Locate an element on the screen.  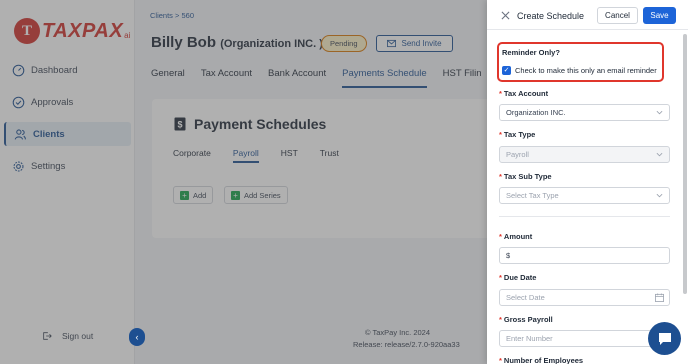
collapse-sidebar-button: ‹ is located at coordinates (137, 337).